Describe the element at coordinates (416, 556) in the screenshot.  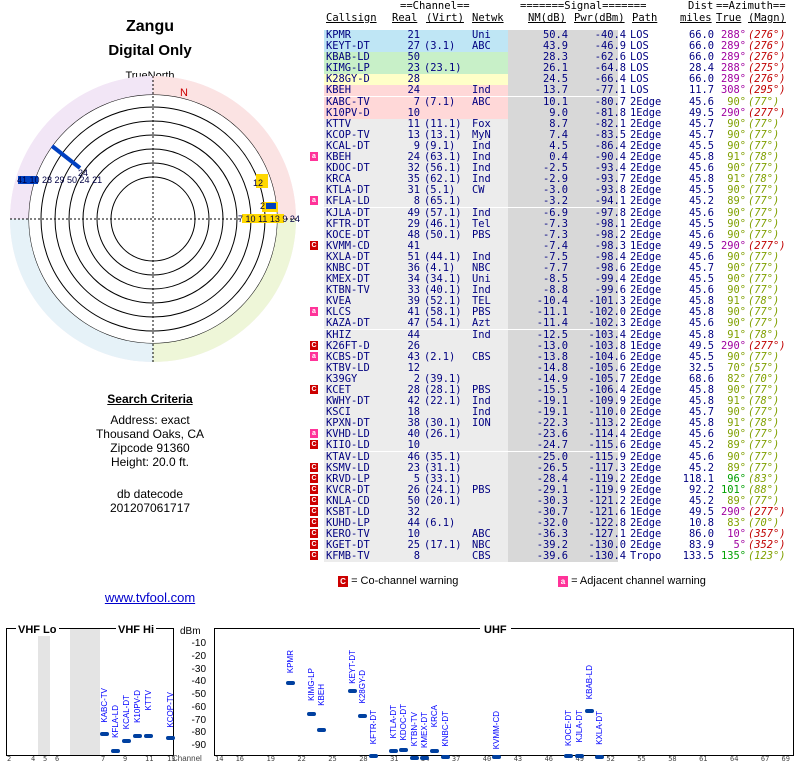
I see `cell-real: 8` at that location.